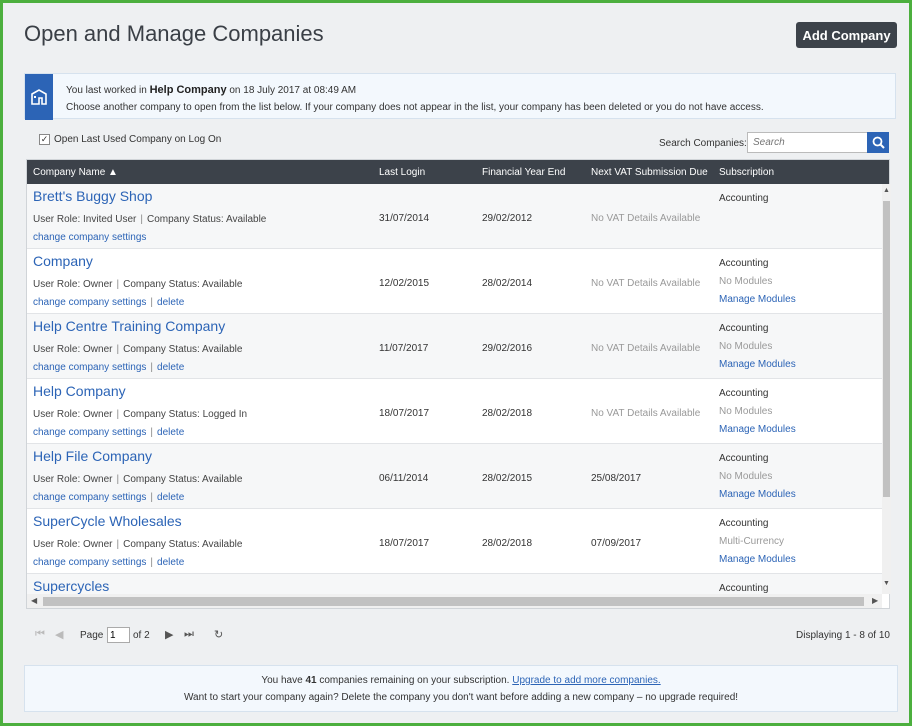 This screenshot has width=912, height=726. What do you see at coordinates (846, 35) in the screenshot?
I see `add-company-button: Add Company` at bounding box center [846, 35].